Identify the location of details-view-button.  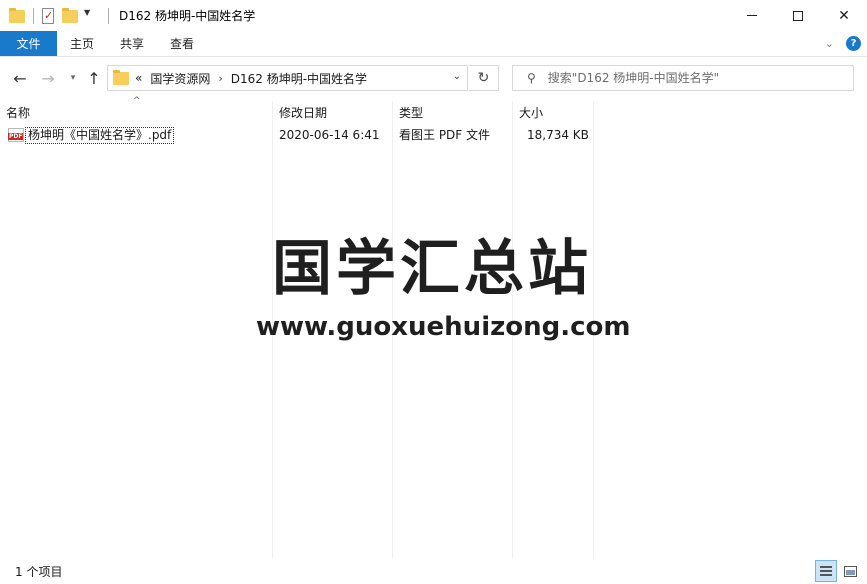
(826, 571).